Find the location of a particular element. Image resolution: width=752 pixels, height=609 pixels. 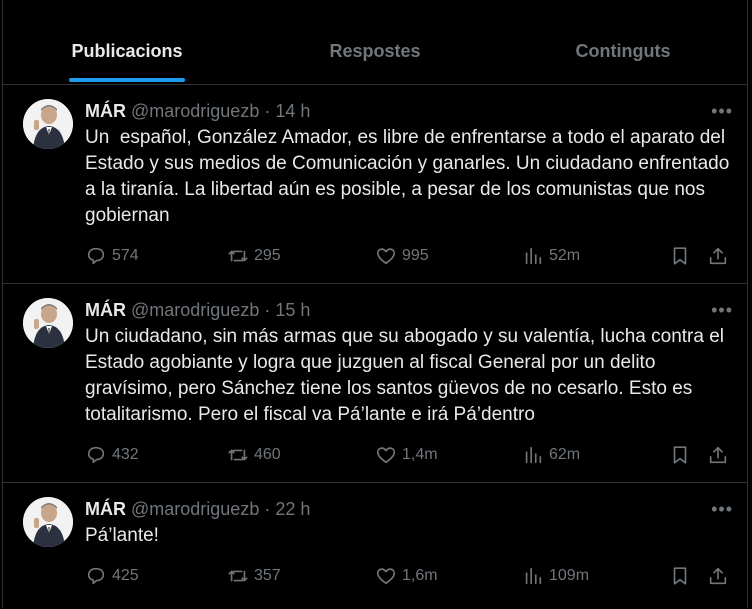

reply-button: 574 is located at coordinates (156, 256).